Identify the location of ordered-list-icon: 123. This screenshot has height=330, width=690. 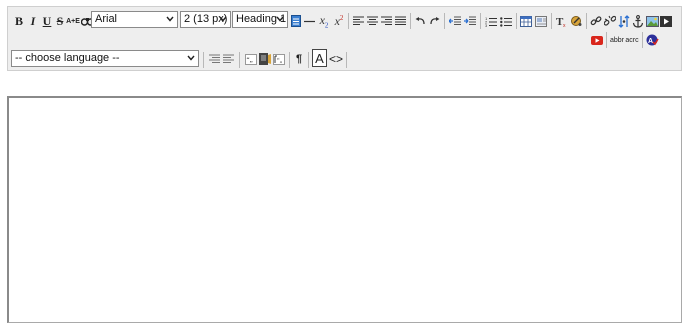
(491, 21).